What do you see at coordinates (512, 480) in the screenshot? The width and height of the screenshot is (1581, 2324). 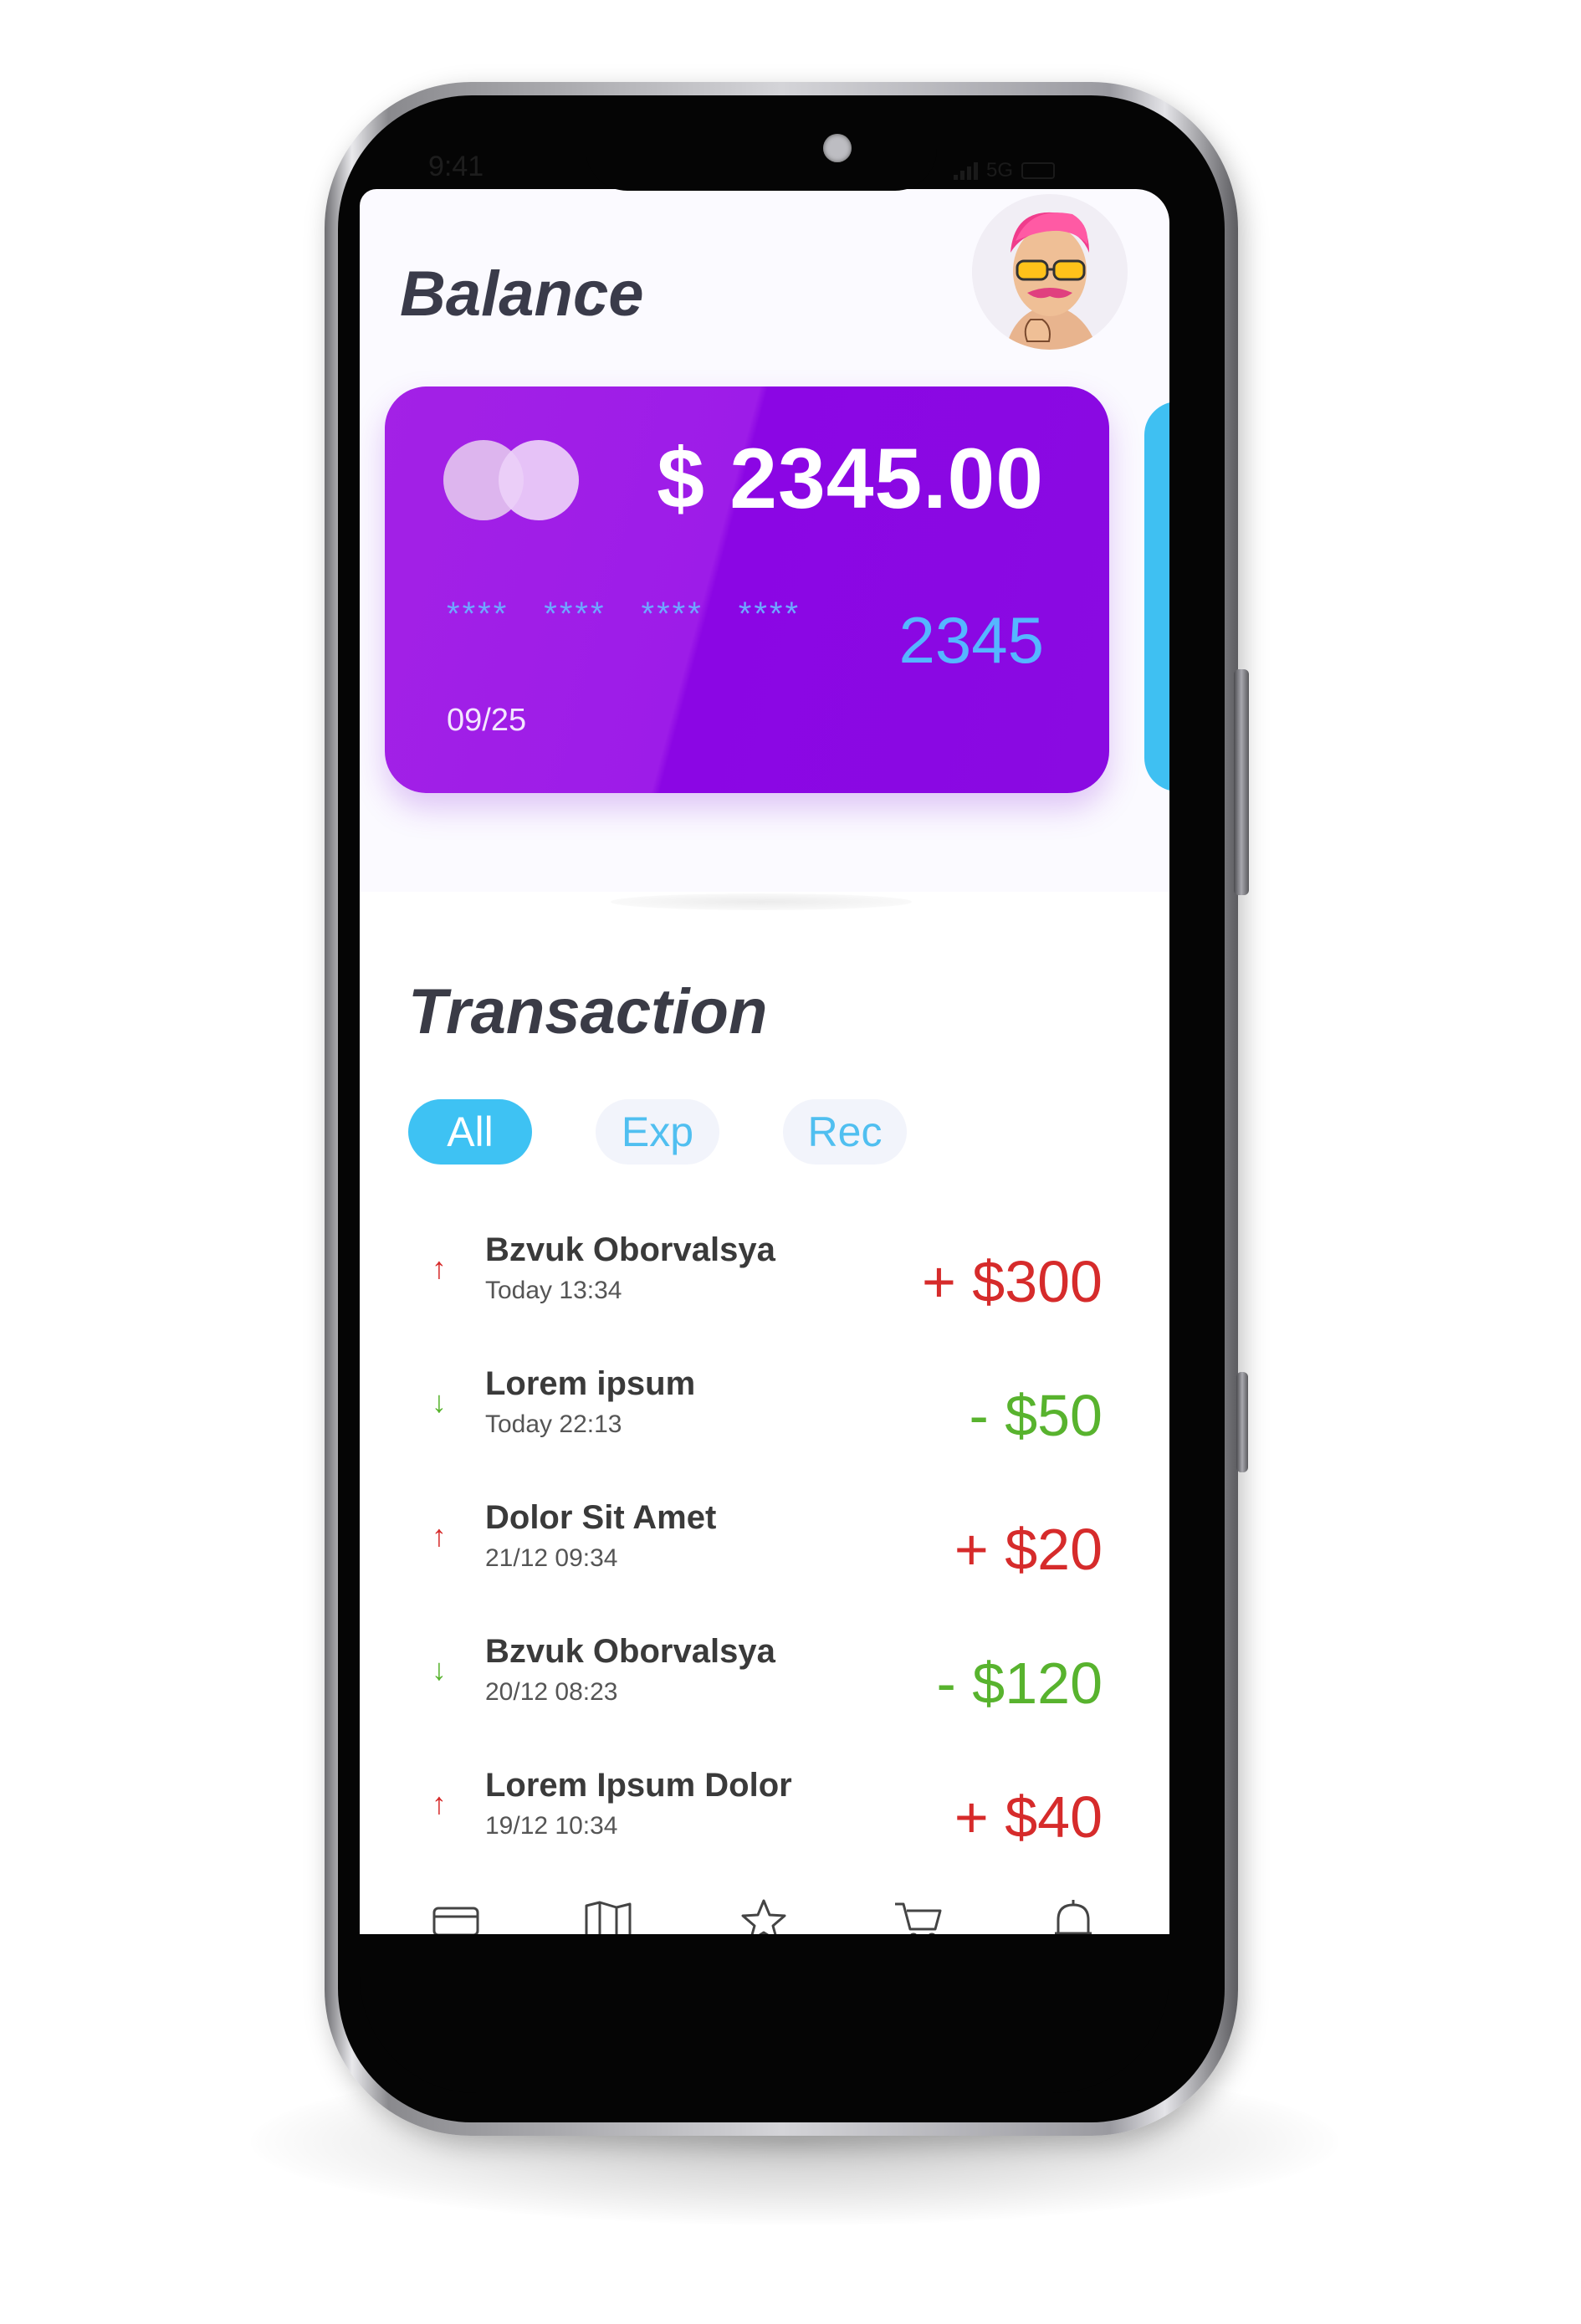 I see `card-logo-icon` at bounding box center [512, 480].